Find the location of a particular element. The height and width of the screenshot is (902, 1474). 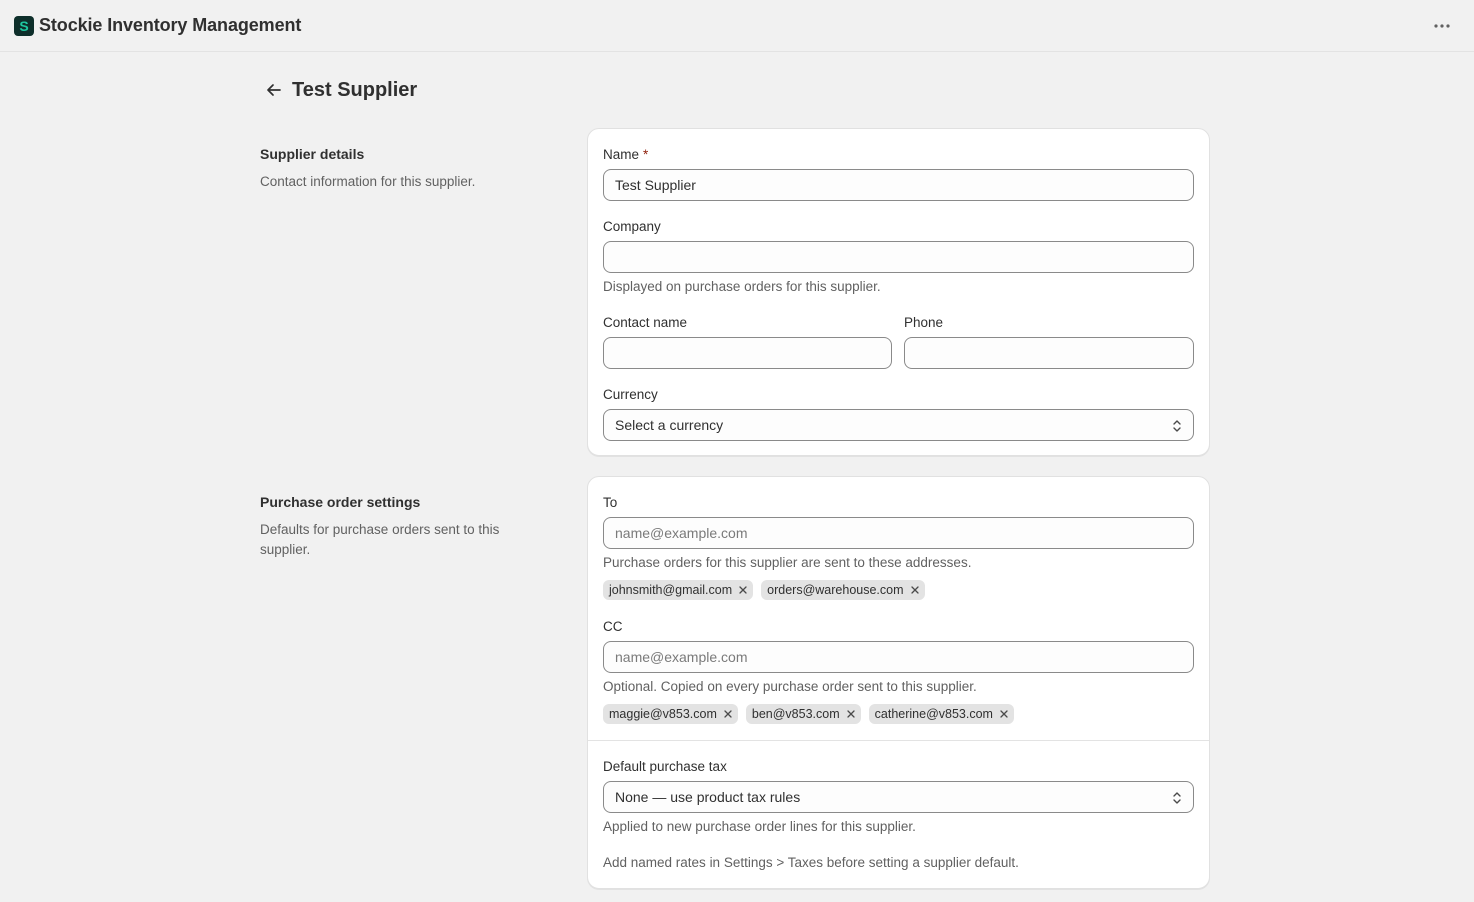

to-label: To is located at coordinates (610, 502).